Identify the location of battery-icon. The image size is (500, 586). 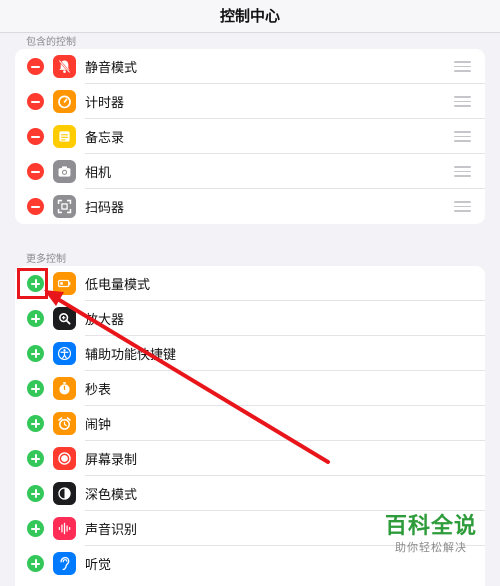
(64, 283).